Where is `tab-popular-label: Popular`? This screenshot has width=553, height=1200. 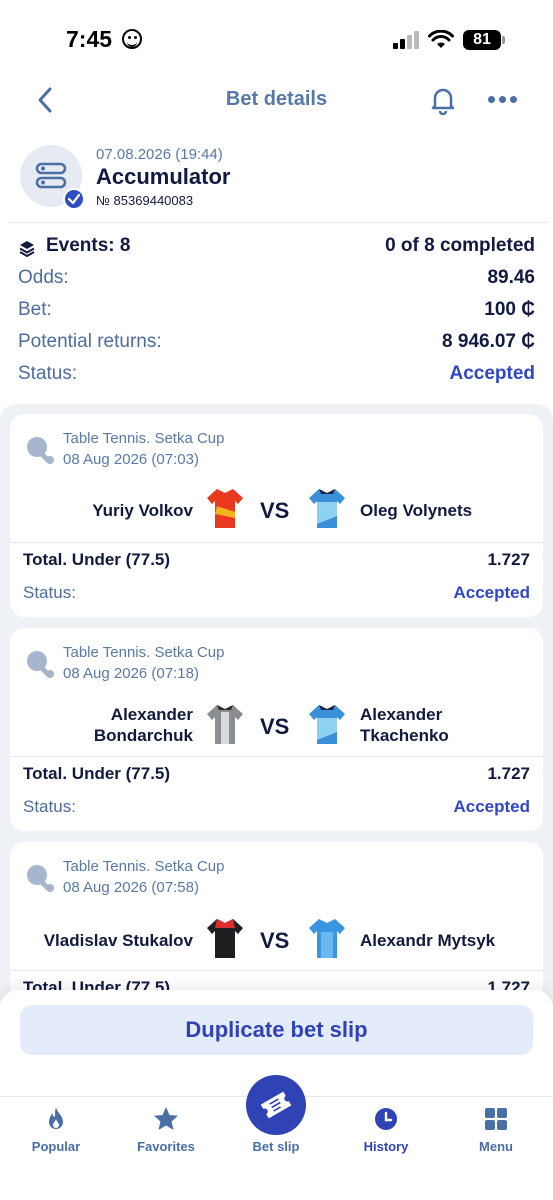 tab-popular-label: Popular is located at coordinates (56, 1146).